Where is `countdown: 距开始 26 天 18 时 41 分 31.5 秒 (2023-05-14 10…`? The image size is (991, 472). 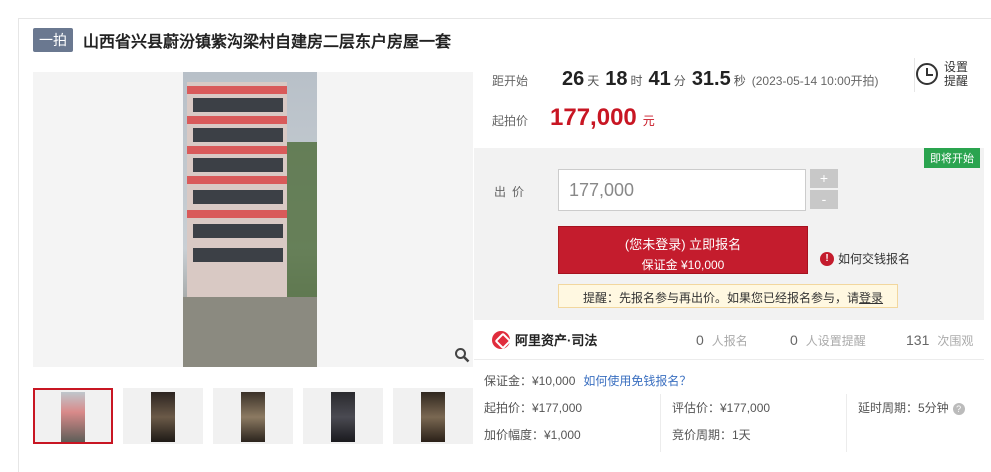
countdown: 距开始 26 天 18 时 41 分 31.5 秒 (2023-05-14 10… is located at coordinates (685, 79).